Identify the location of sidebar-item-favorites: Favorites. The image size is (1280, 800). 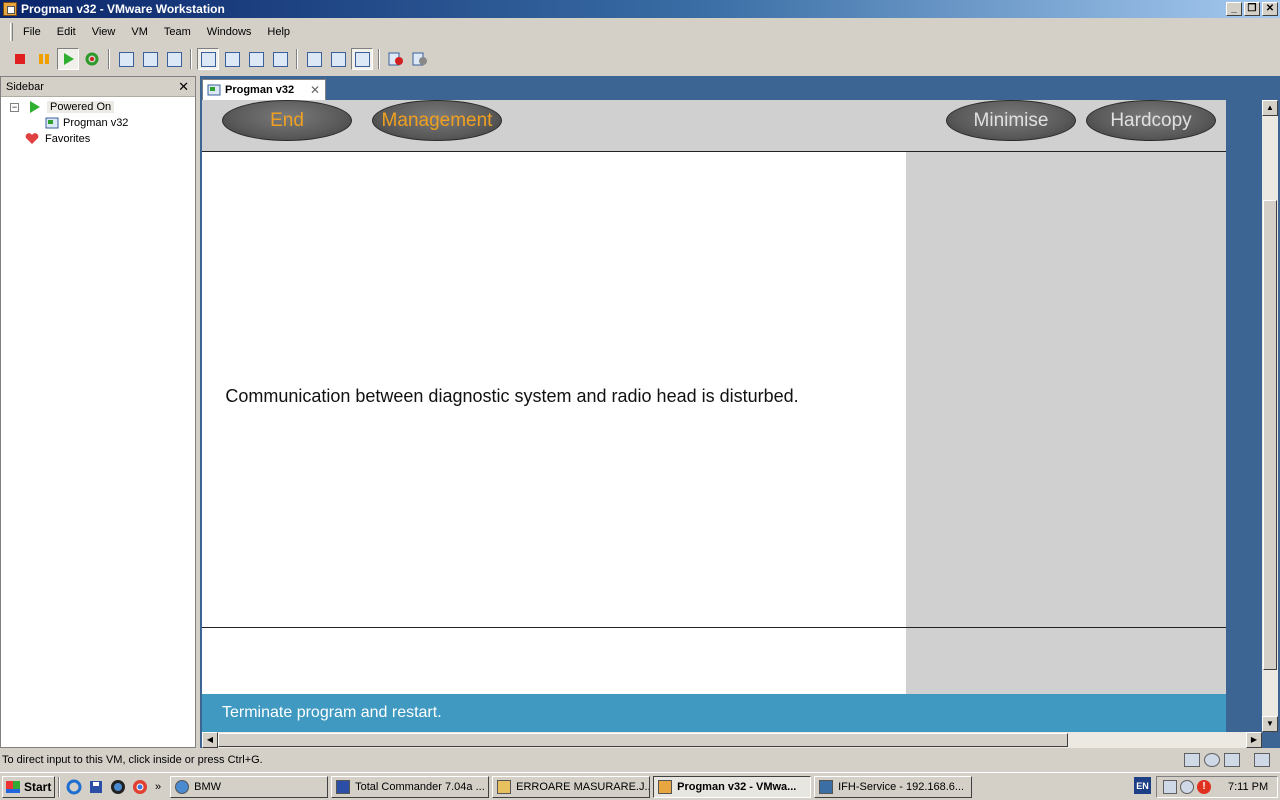
(57, 139).